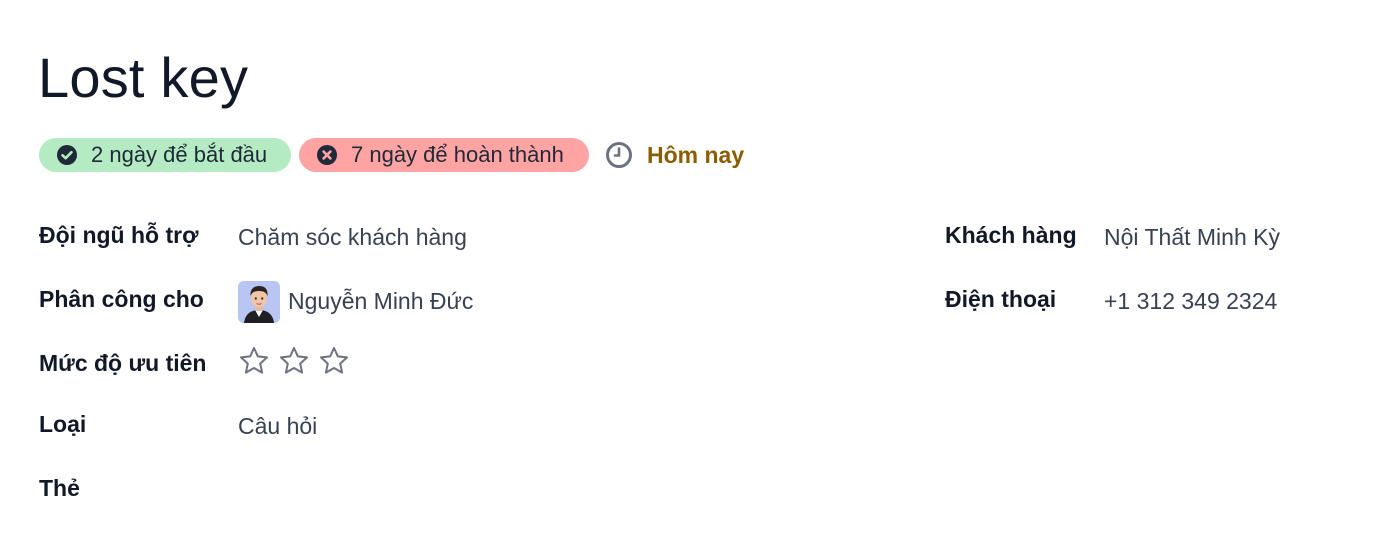 The image size is (1394, 536). I want to click on phone-label: Điện thoại, so click(1001, 299).